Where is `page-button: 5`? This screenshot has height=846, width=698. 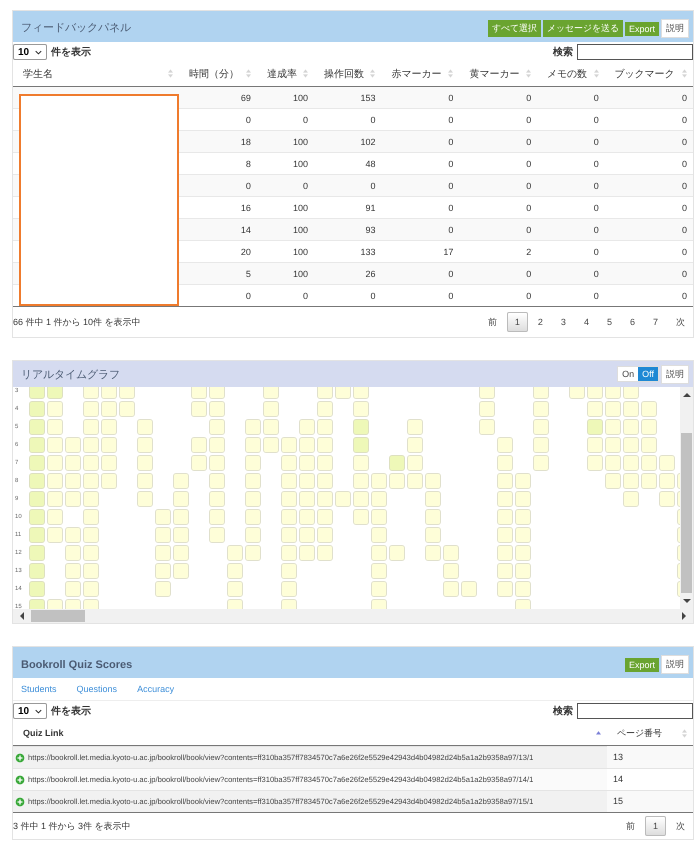 page-button: 5 is located at coordinates (609, 322).